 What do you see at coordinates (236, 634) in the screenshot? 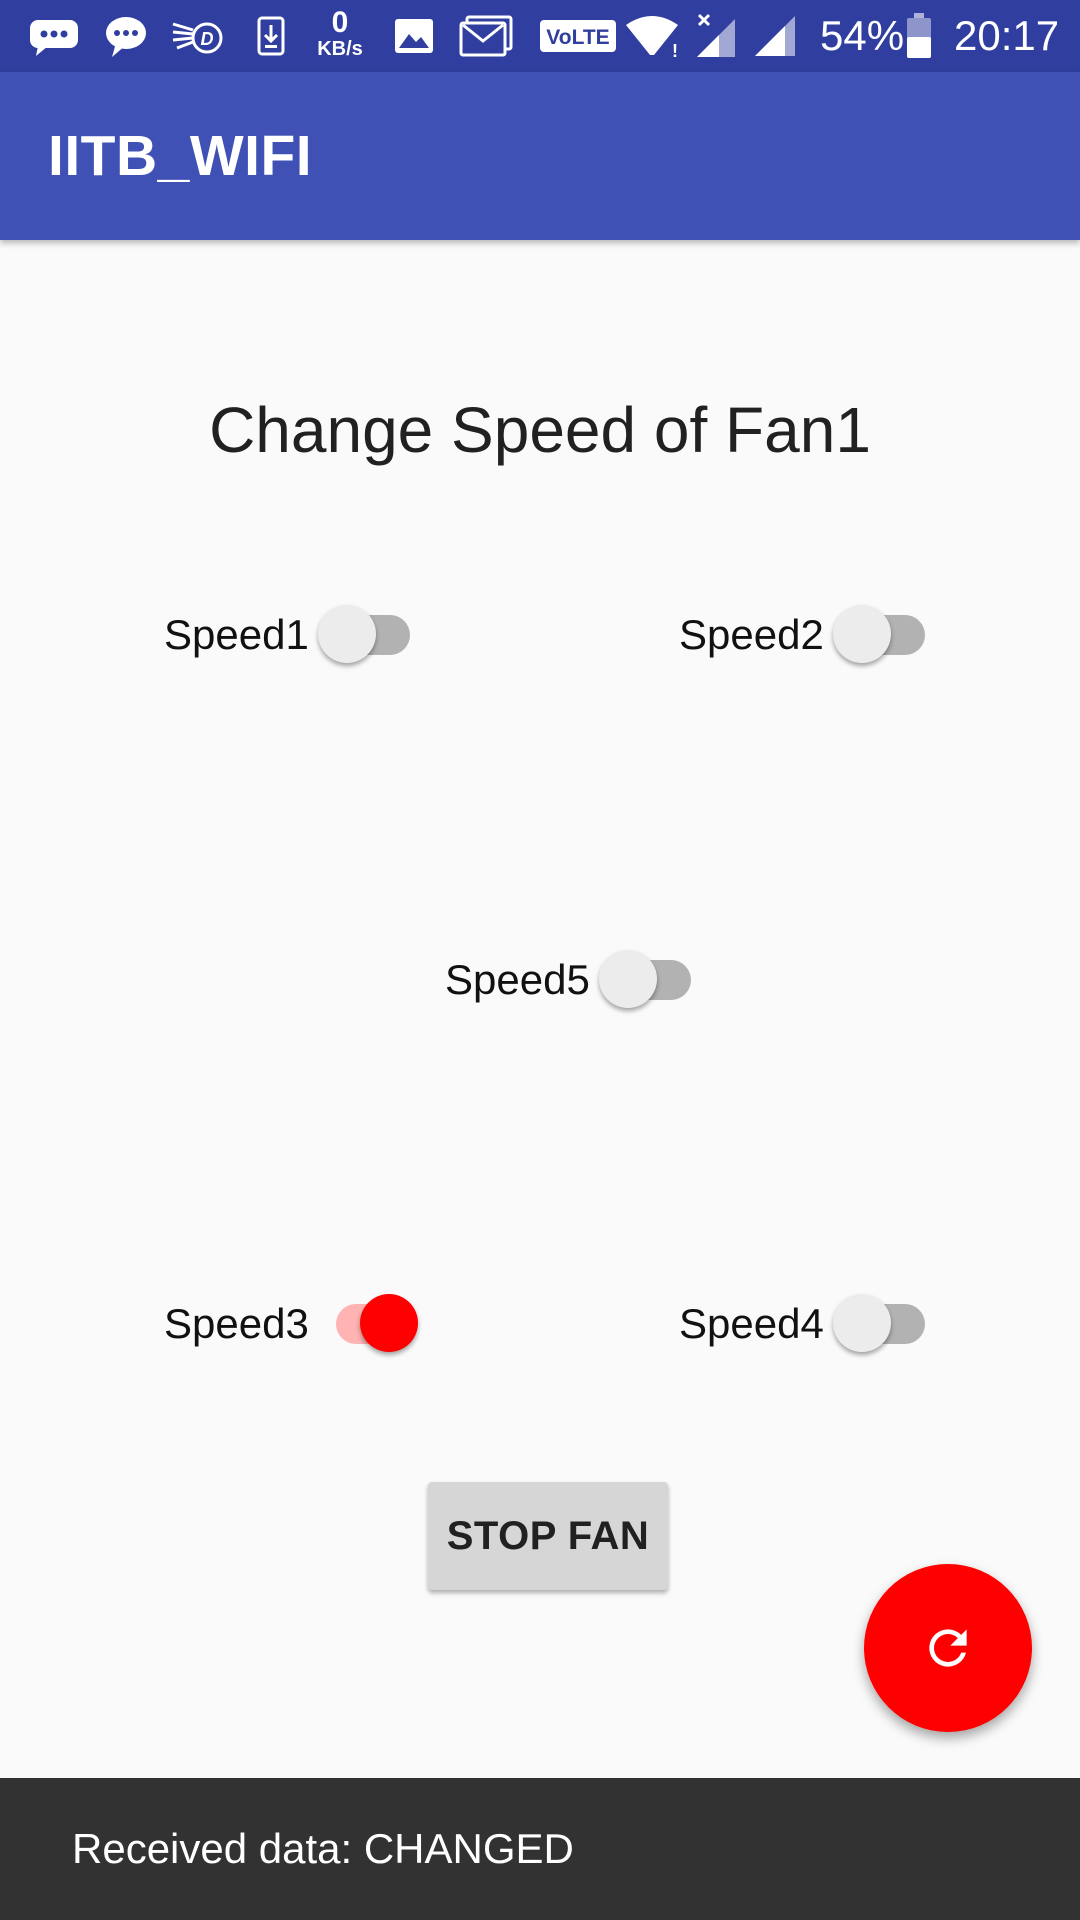
I see `speed1-label: Speed1` at bounding box center [236, 634].